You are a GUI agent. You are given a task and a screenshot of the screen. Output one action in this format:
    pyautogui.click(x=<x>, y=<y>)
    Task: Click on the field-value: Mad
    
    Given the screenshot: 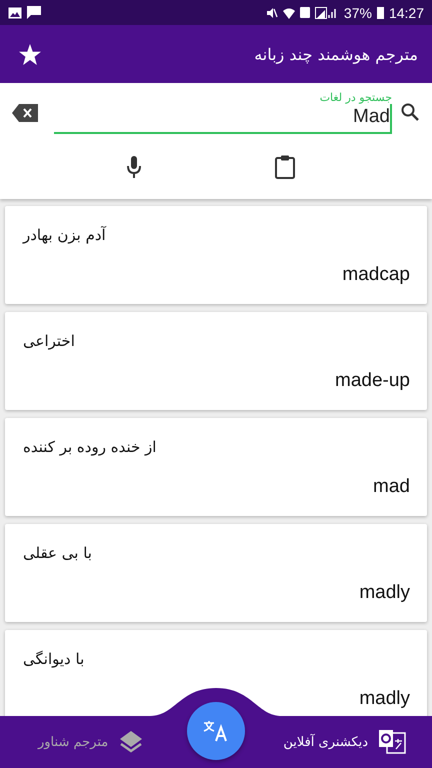 What is the action you would take?
    pyautogui.click(x=372, y=118)
    